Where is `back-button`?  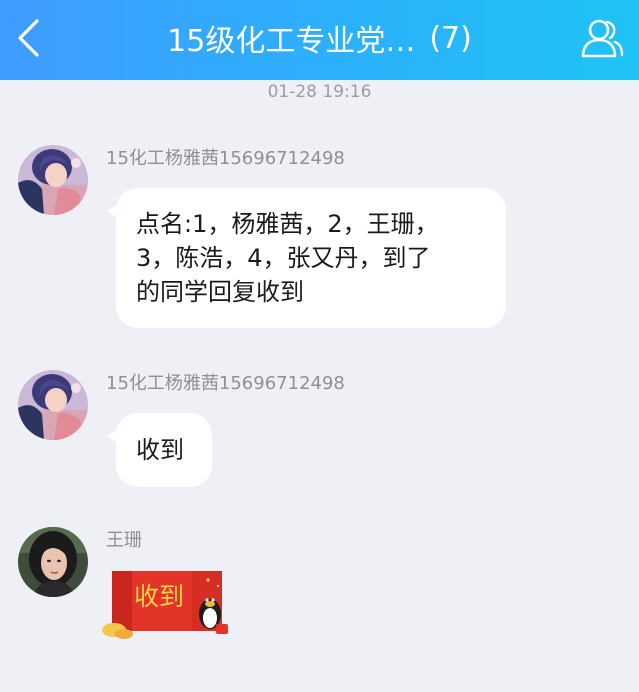
back-button is located at coordinates (28, 38).